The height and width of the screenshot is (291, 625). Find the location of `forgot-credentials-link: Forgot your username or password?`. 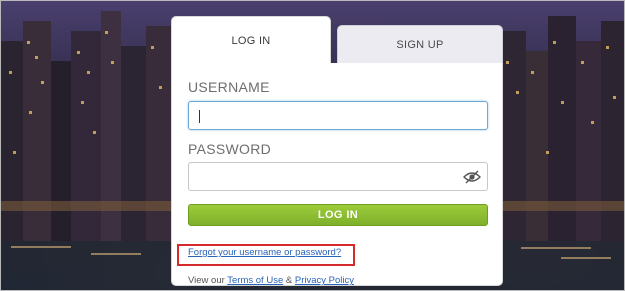

forgot-credentials-link: Forgot your username or password? is located at coordinates (264, 252).